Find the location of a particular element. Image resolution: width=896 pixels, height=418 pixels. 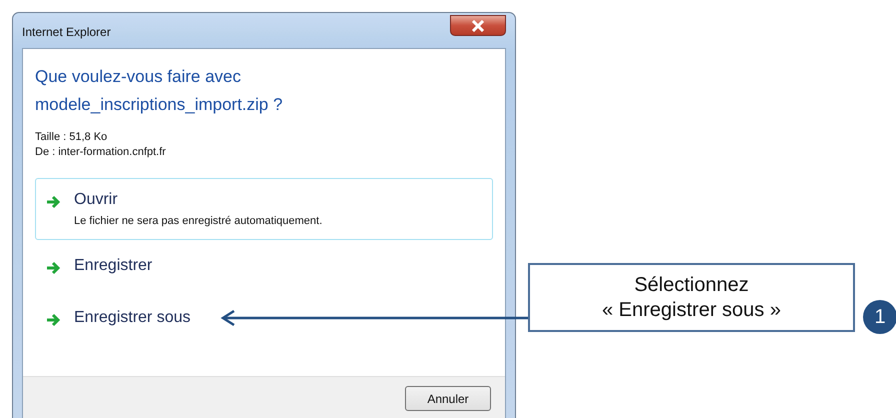

download-option: Enregistrer sous is located at coordinates (264, 320).